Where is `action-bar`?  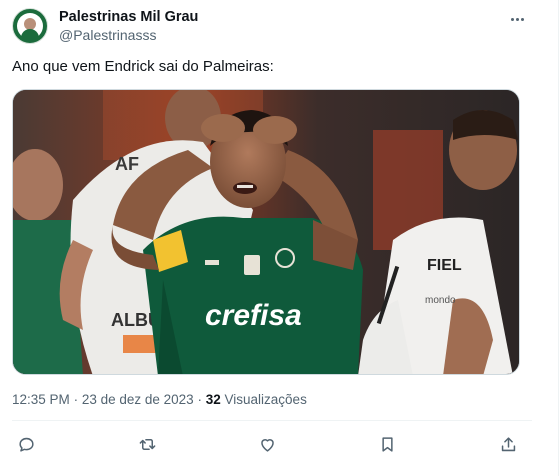 action-bar is located at coordinates (279, 444).